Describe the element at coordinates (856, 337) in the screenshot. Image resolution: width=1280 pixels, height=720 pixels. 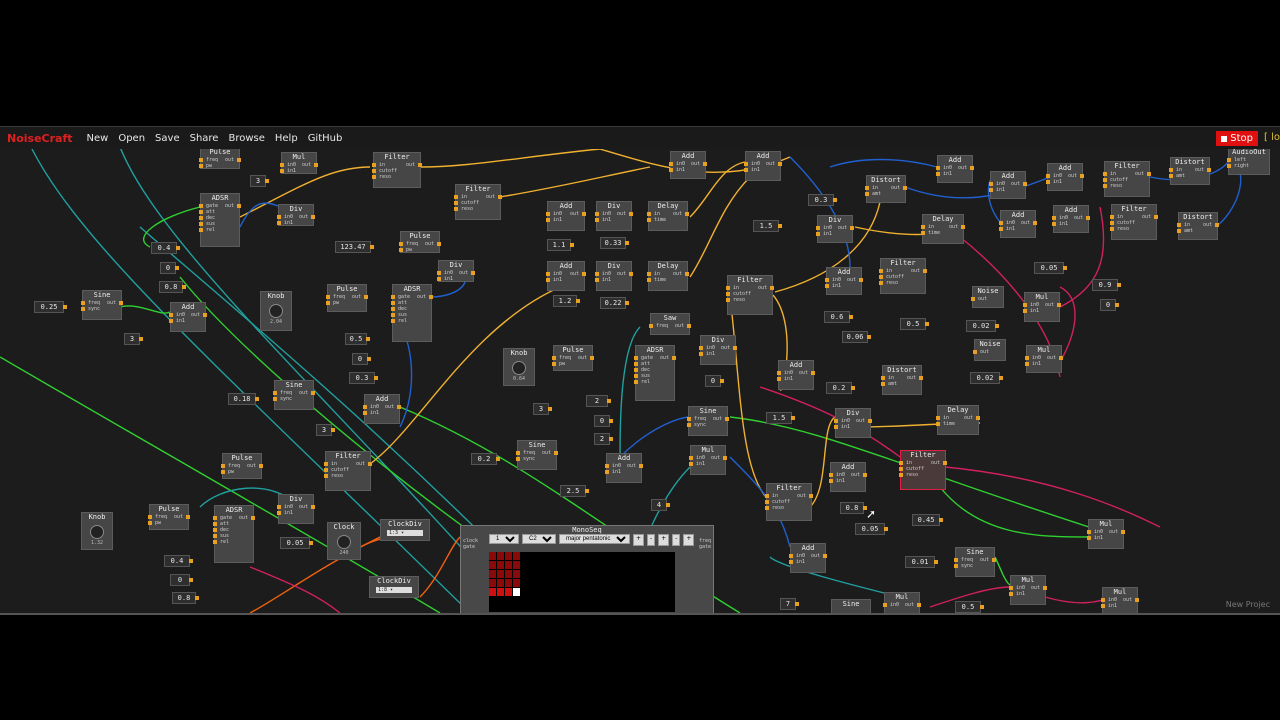
I see `constant-node: 0.06` at that location.